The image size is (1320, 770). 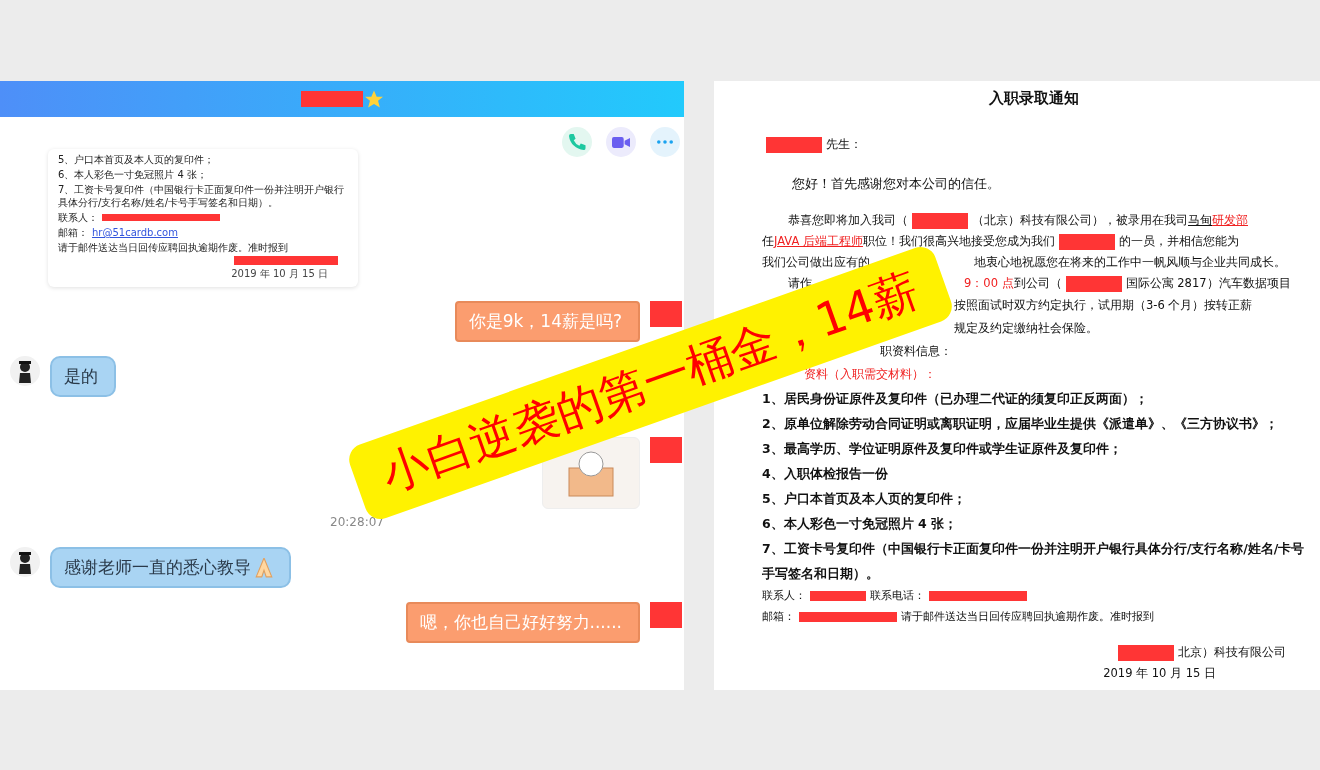 I want to click on message-bubble: 感谢老师一直的悉心教导, so click(x=170, y=567).